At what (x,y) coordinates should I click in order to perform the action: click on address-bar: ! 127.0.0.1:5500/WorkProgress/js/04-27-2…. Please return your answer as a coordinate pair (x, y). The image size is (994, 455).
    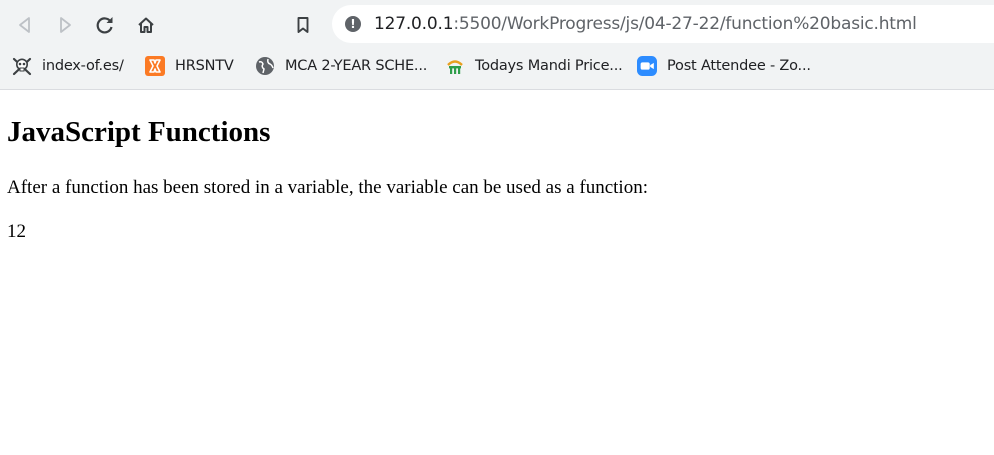
    Looking at the image, I should click on (663, 24).